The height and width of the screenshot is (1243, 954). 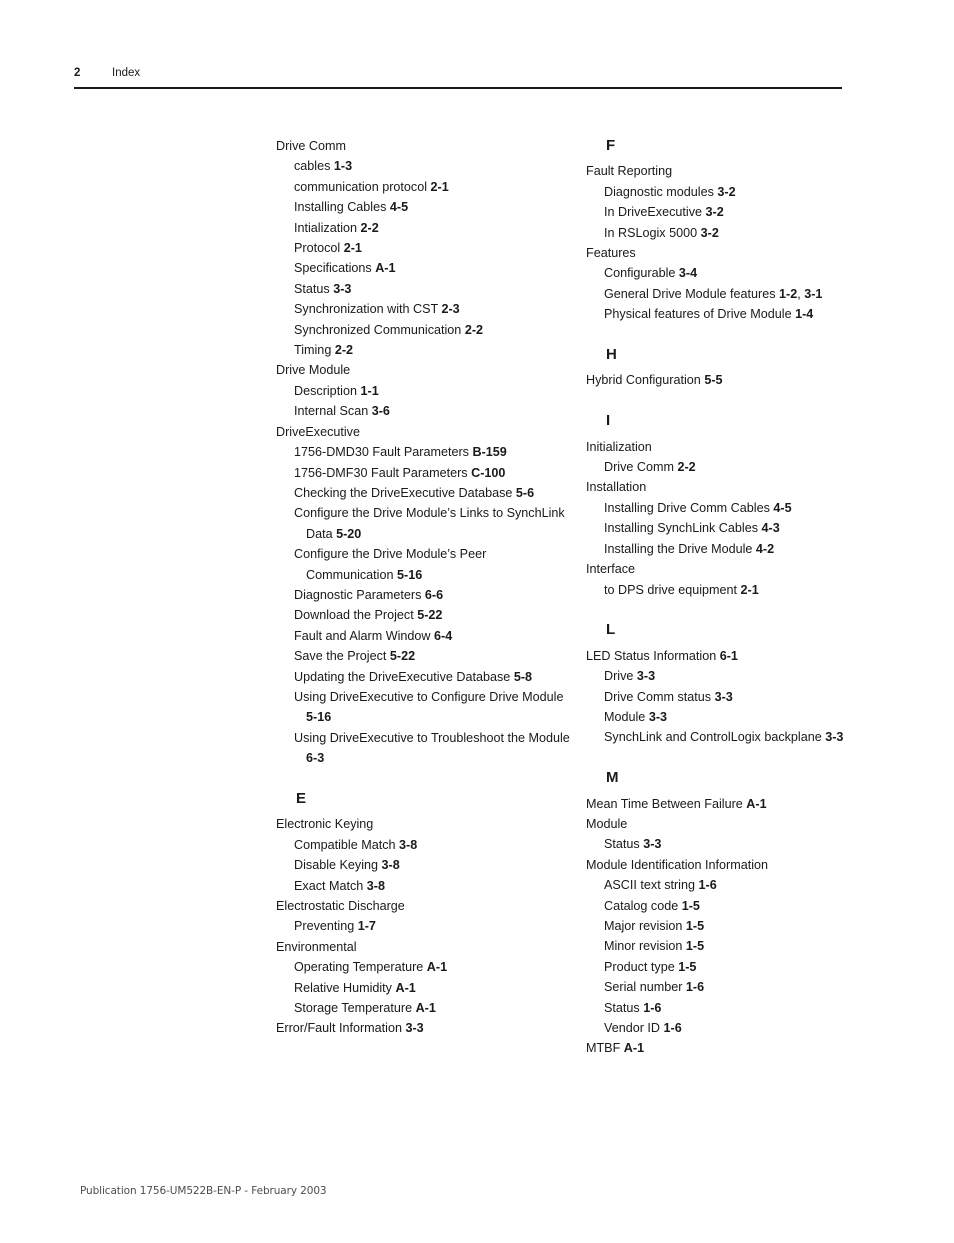 What do you see at coordinates (435, 268) in the screenshot?
I see `index-subentry: Specifications A-1` at bounding box center [435, 268].